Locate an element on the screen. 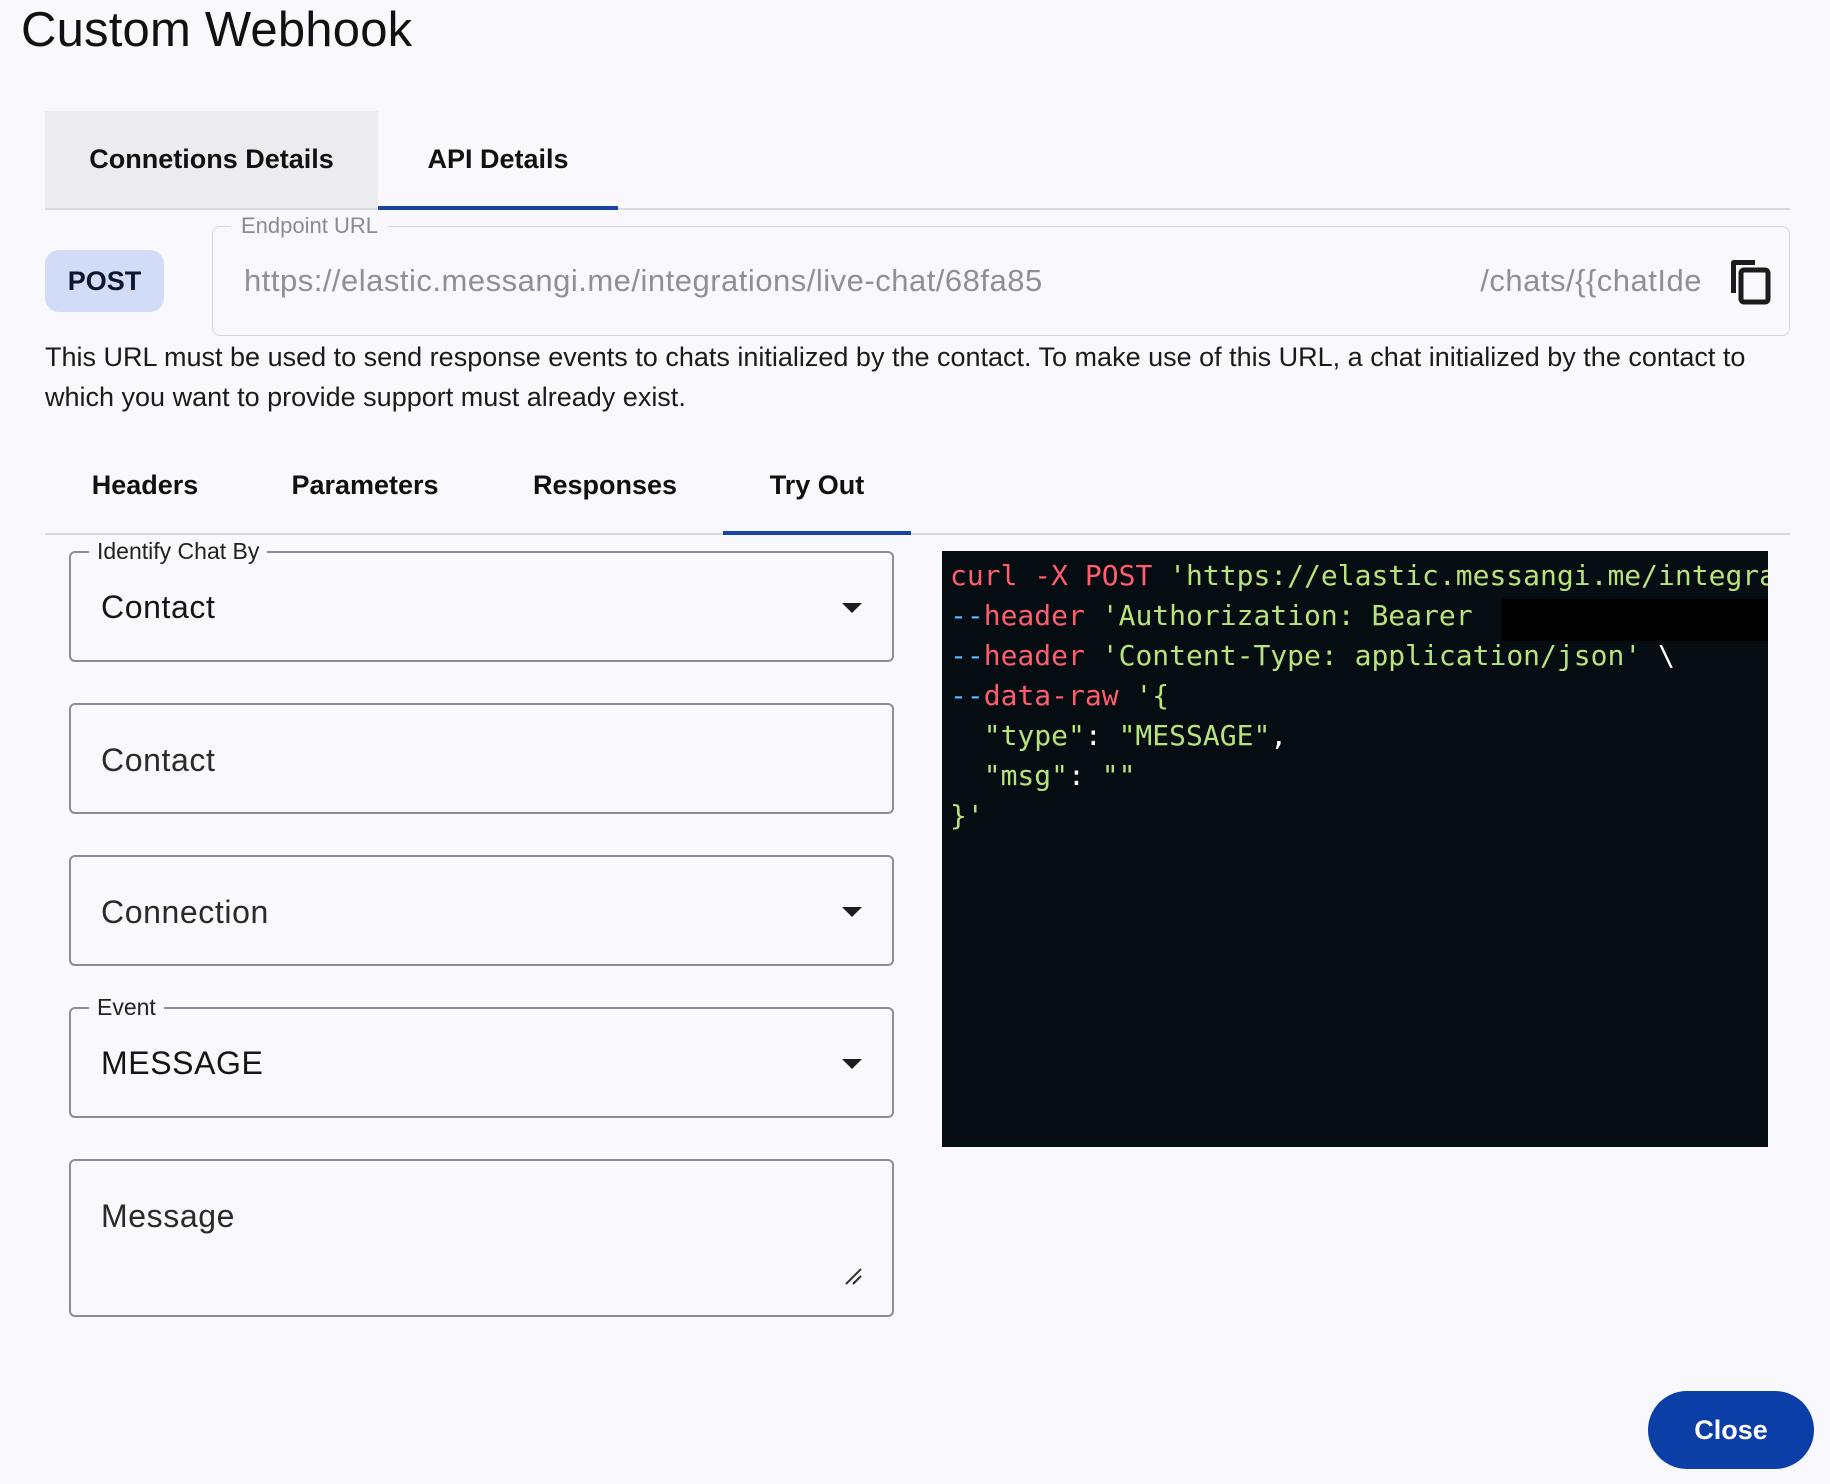  code-line-4: --data-raw '{ is located at coordinates (1060, 695).